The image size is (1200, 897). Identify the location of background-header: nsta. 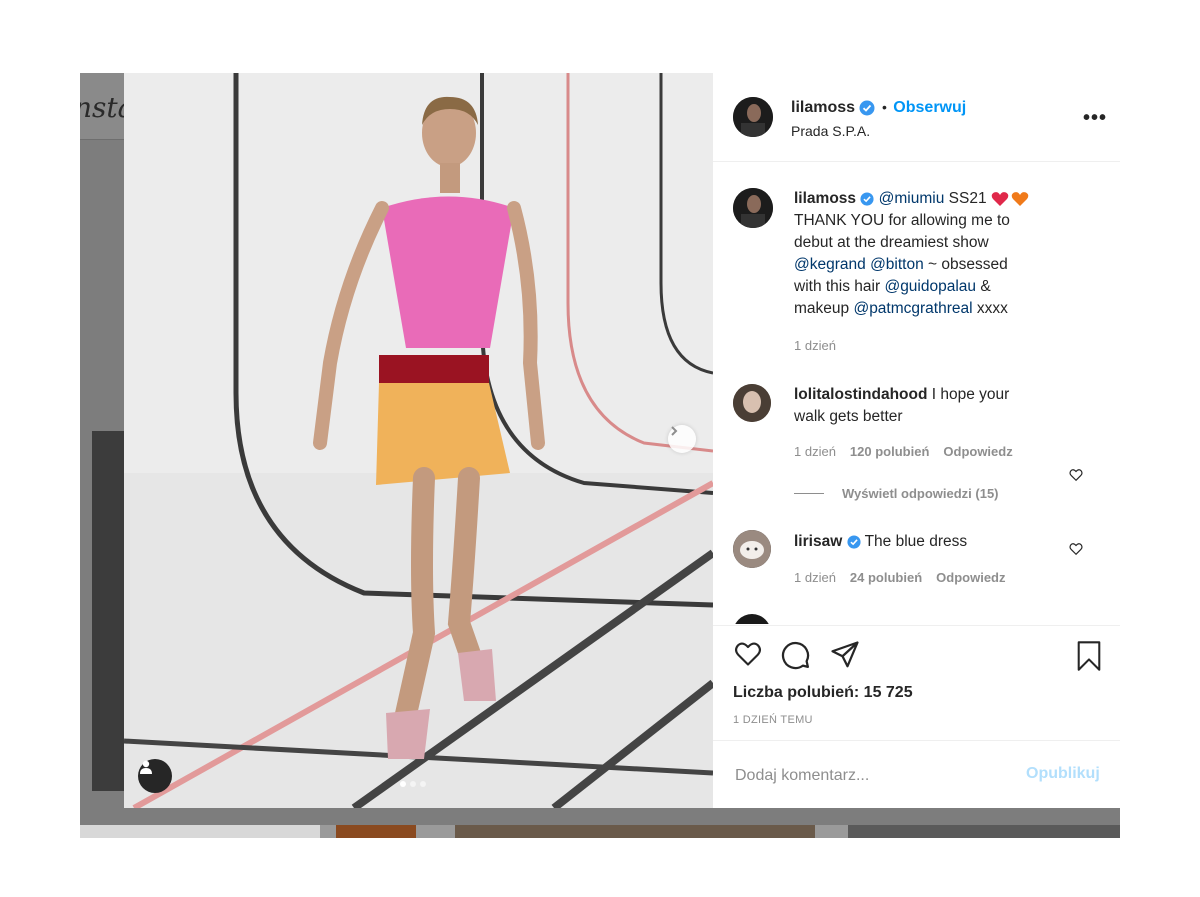
(107, 106).